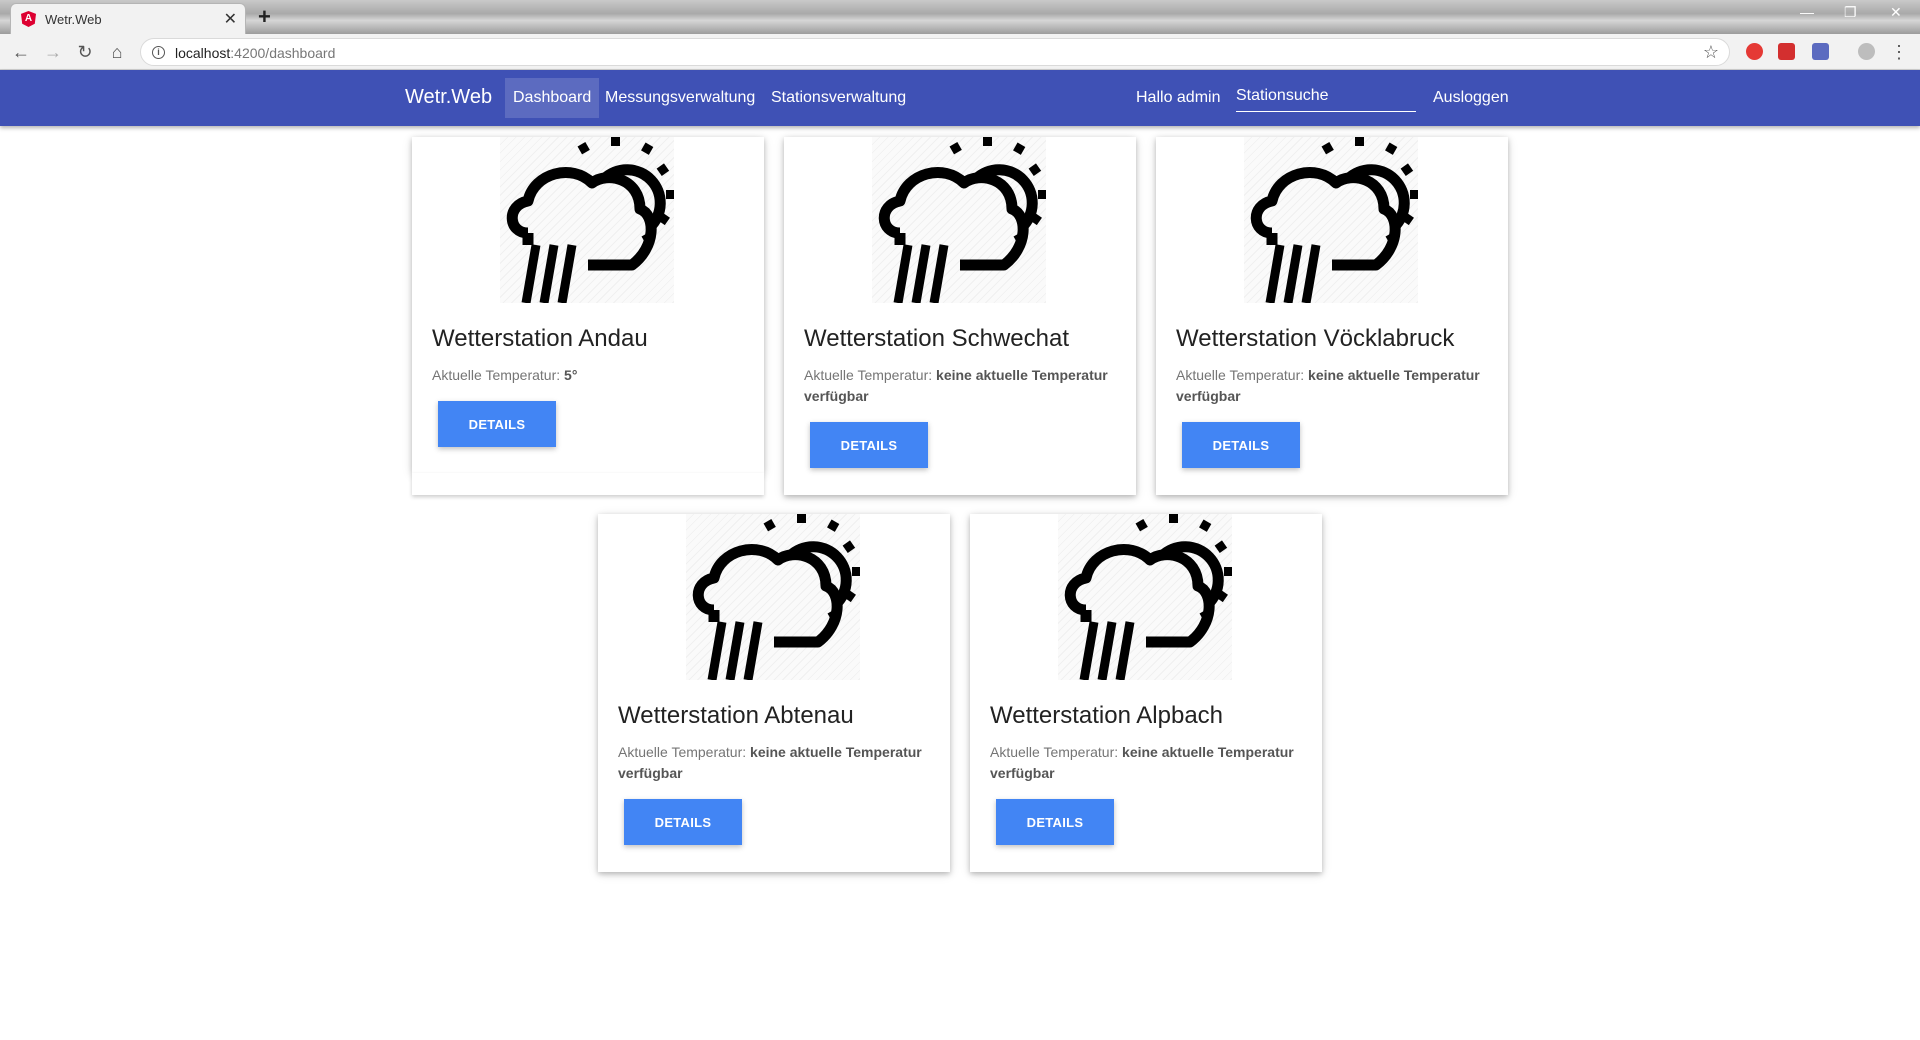 The height and width of the screenshot is (1040, 1920). What do you see at coordinates (960, 17) in the screenshot?
I see `browser-tabstrip: A Wetr.Web ✕ + — ❐ ✕` at bounding box center [960, 17].